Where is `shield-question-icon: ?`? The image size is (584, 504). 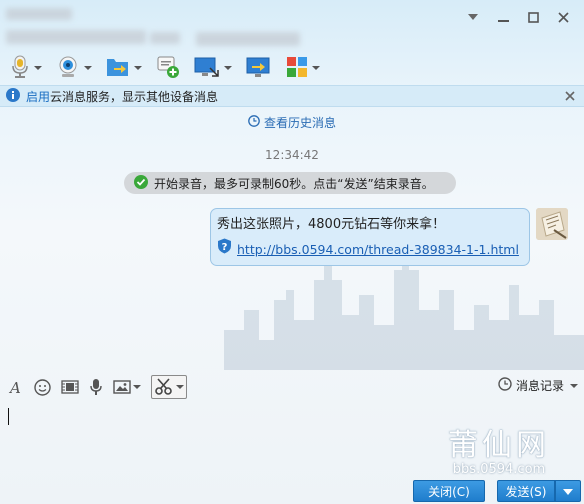 shield-question-icon: ? is located at coordinates (224, 250).